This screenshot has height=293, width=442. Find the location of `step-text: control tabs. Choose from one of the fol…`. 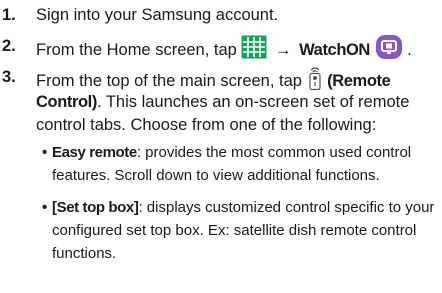

step-text: control tabs. Choose from one of the fol… is located at coordinates (206, 125).